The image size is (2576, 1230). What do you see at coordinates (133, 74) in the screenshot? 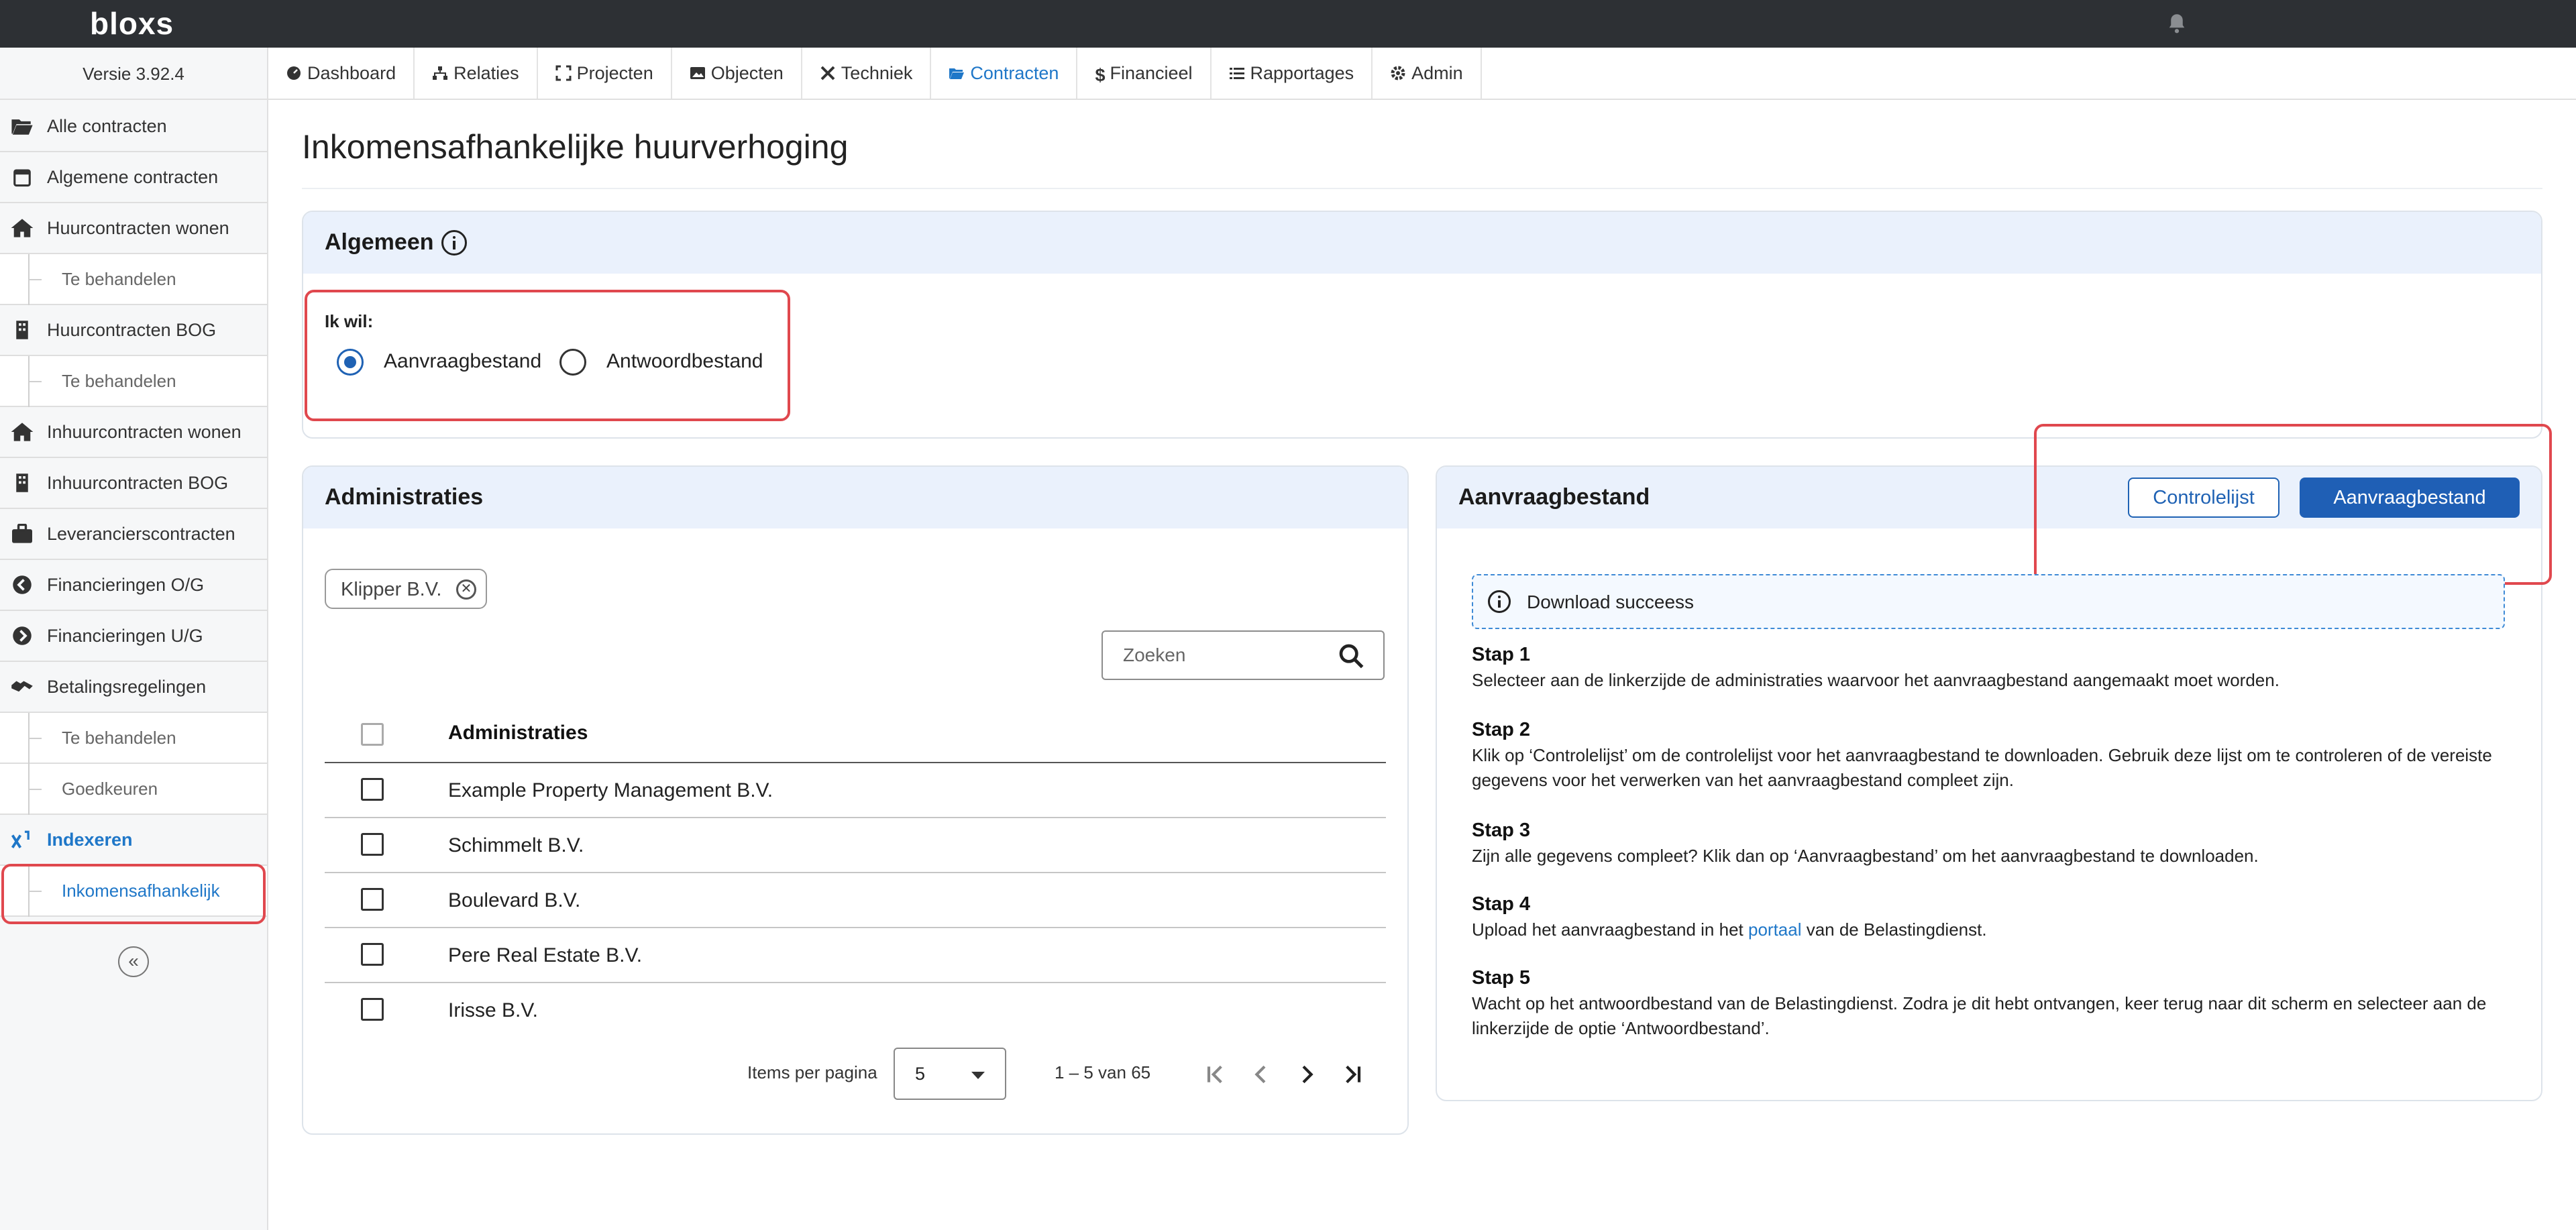
I see `version-label: Versie 3.92.4` at bounding box center [133, 74].